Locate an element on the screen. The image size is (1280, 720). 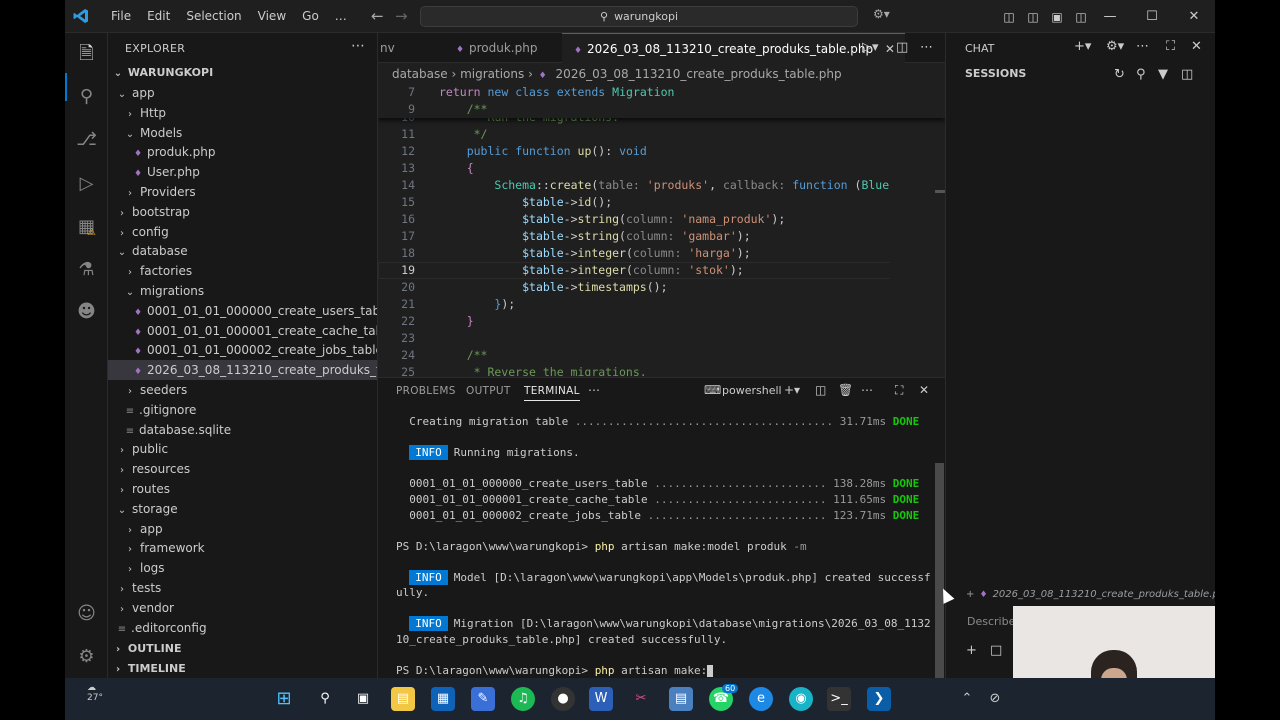
shell-name: powershell is located at coordinates (752, 390).